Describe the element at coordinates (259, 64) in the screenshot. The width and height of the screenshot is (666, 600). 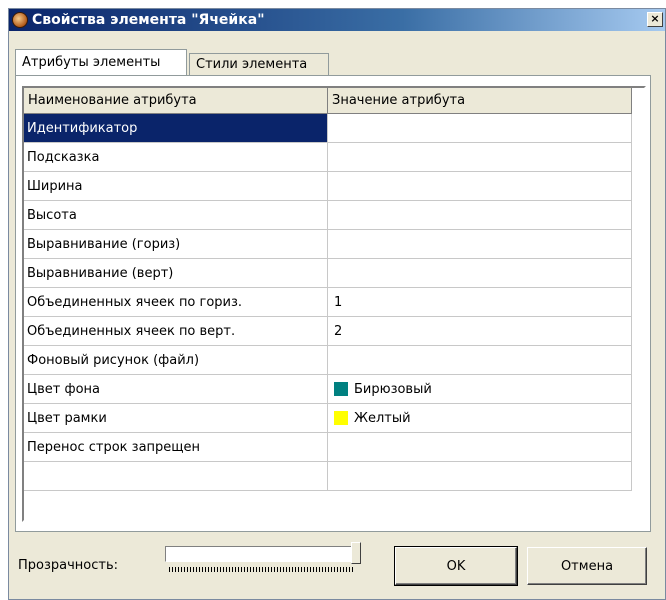
I see `tab-element-styles: Стили элемента` at that location.